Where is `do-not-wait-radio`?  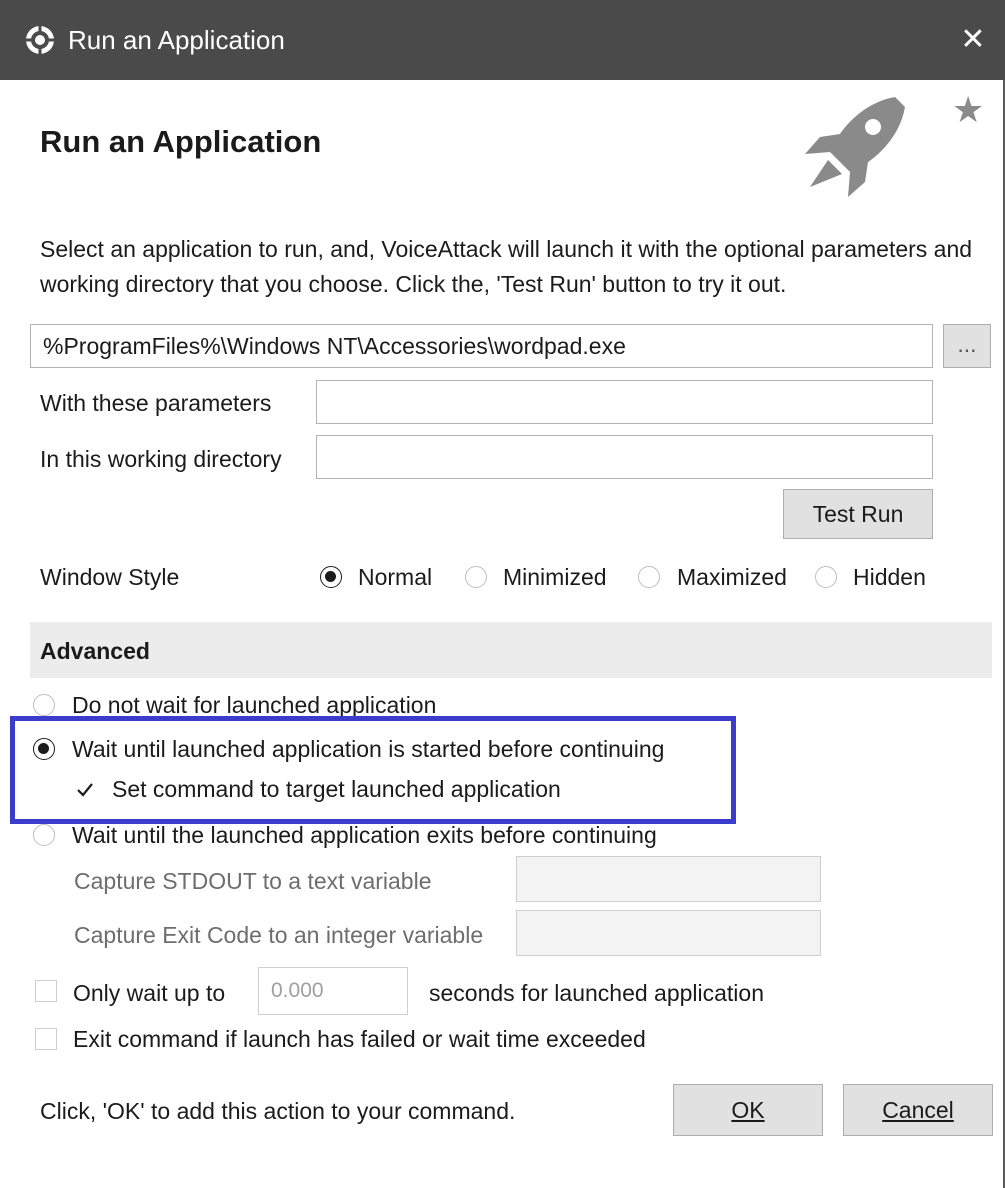
do-not-wait-radio is located at coordinates (44, 705).